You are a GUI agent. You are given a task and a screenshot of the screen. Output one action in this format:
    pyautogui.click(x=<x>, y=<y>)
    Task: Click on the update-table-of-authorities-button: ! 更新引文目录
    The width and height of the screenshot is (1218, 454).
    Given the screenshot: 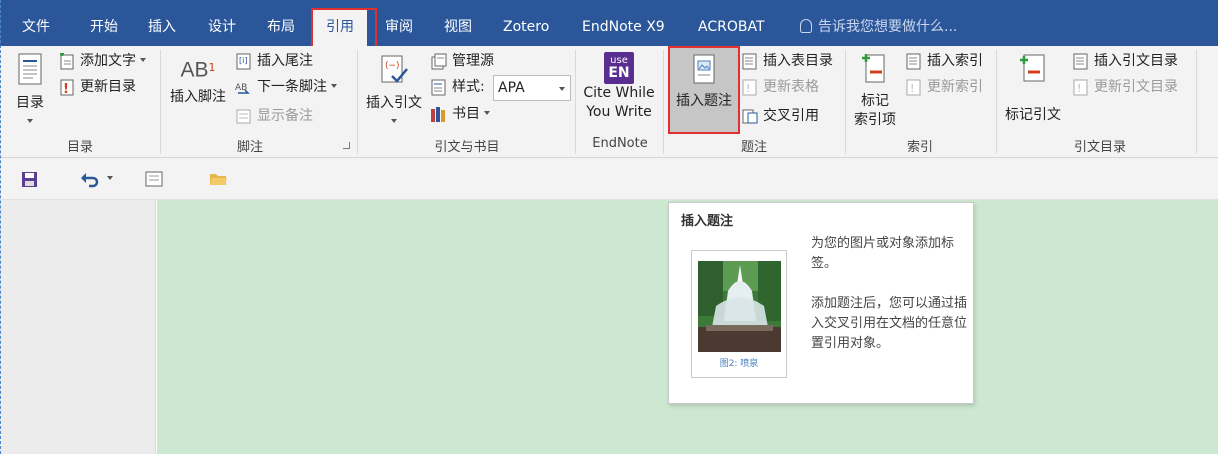 What is the action you would take?
    pyautogui.click(x=1125, y=87)
    